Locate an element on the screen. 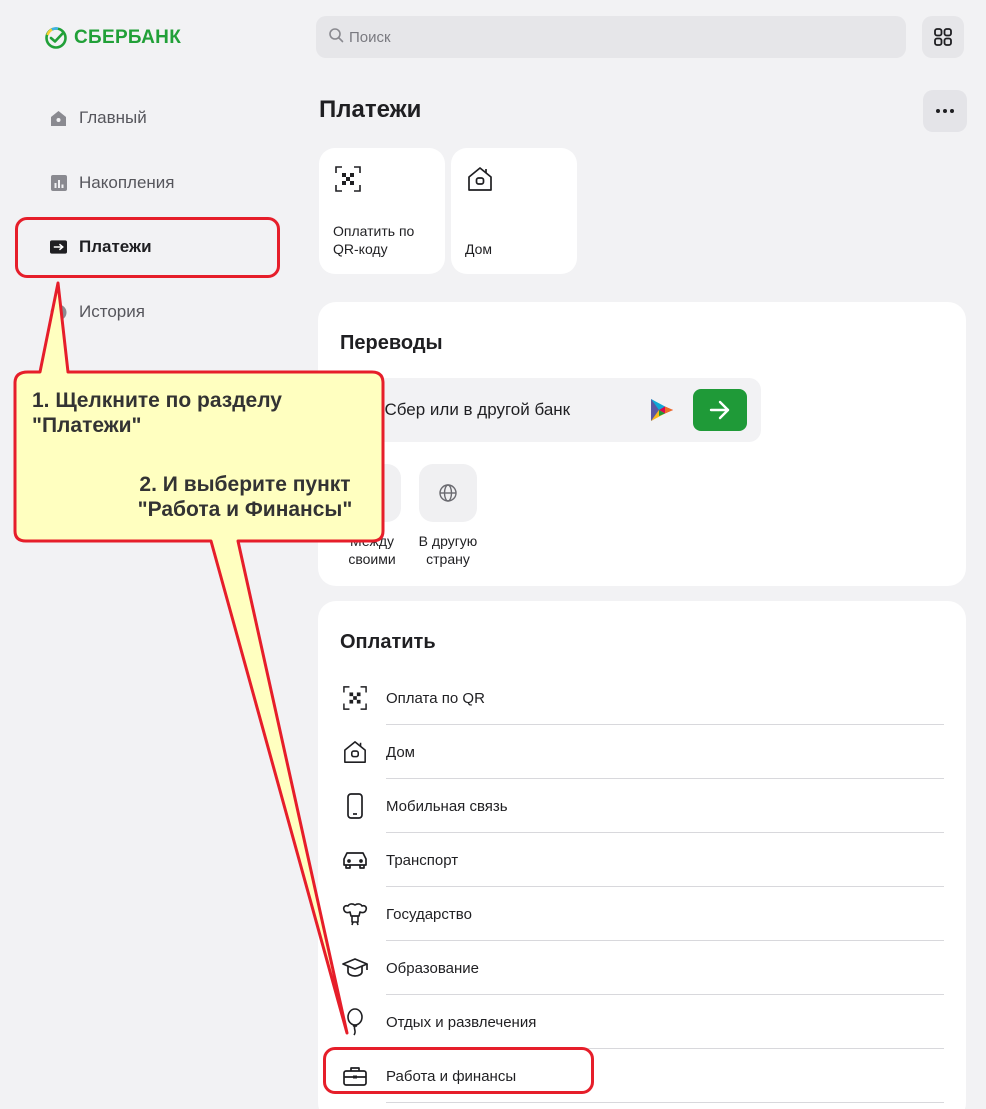 This screenshot has height=1109, width=986. chart-icon is located at coordinates (58, 183).